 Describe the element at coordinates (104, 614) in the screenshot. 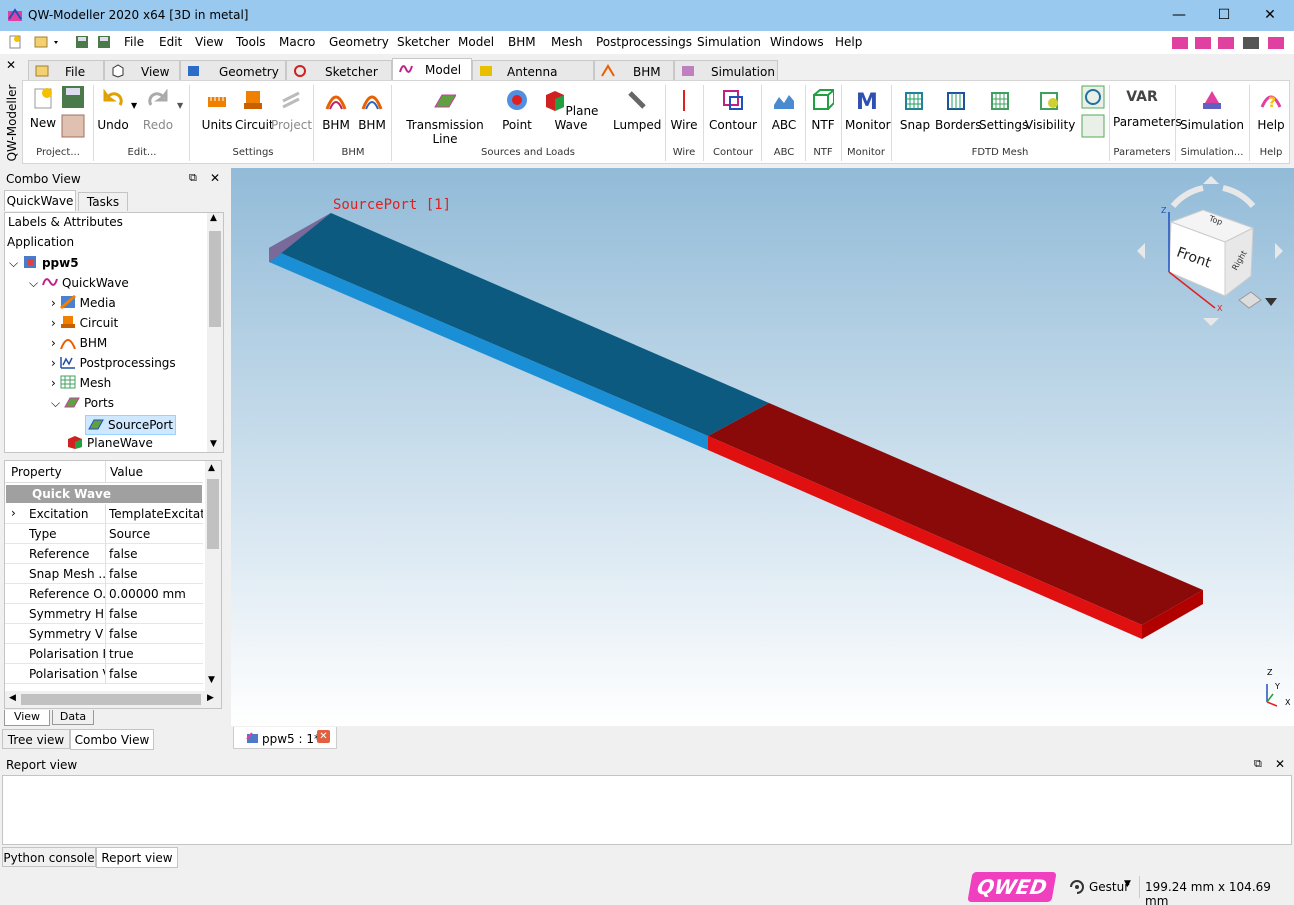

I see `property-row-symmetry-h: Symmetry Hfalse` at that location.